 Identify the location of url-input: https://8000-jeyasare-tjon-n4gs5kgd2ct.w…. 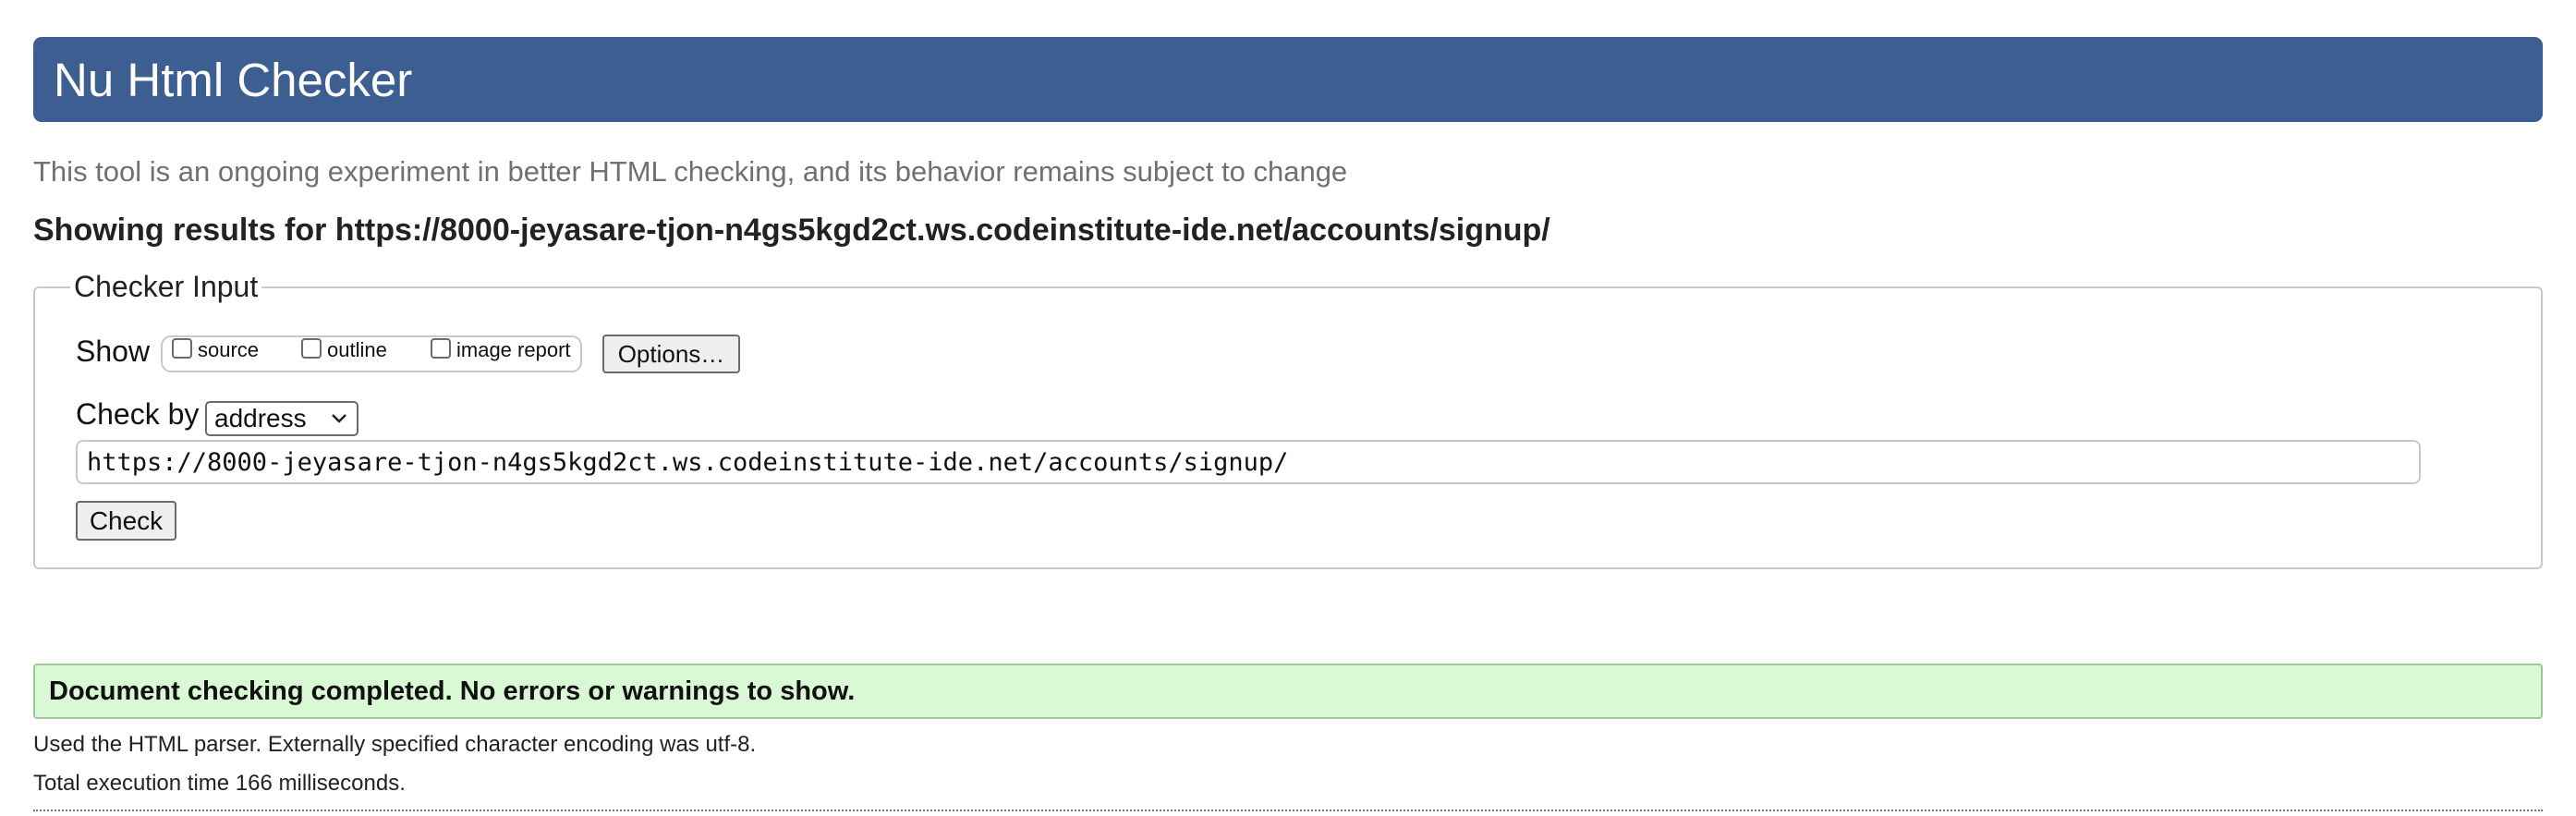
(1248, 462).